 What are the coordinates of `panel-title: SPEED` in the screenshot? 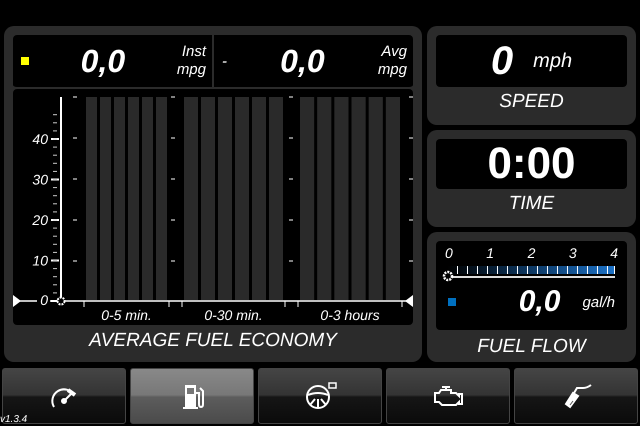 It's located at (531, 102).